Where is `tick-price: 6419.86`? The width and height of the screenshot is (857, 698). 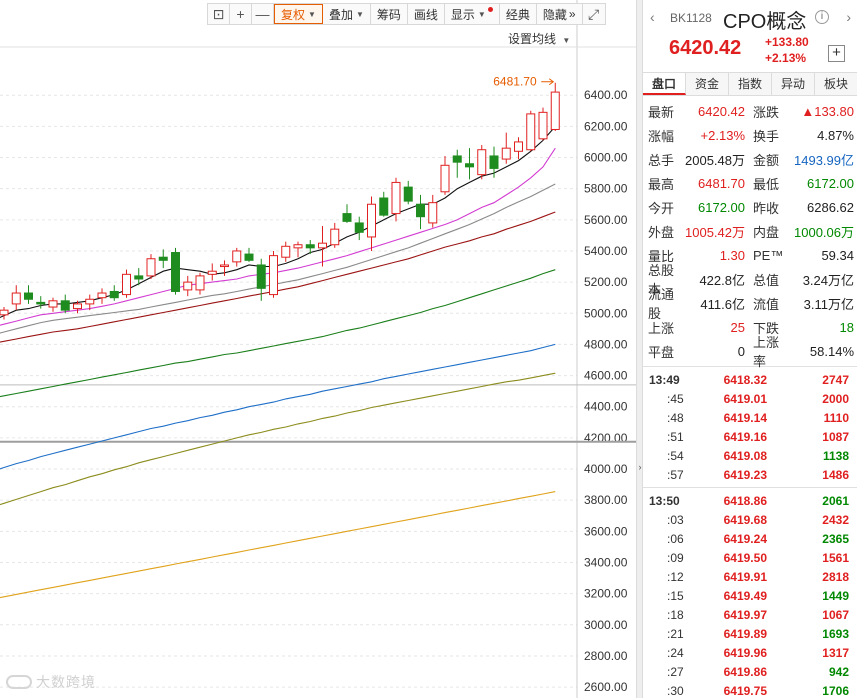 tick-price: 6419.86 is located at coordinates (745, 671).